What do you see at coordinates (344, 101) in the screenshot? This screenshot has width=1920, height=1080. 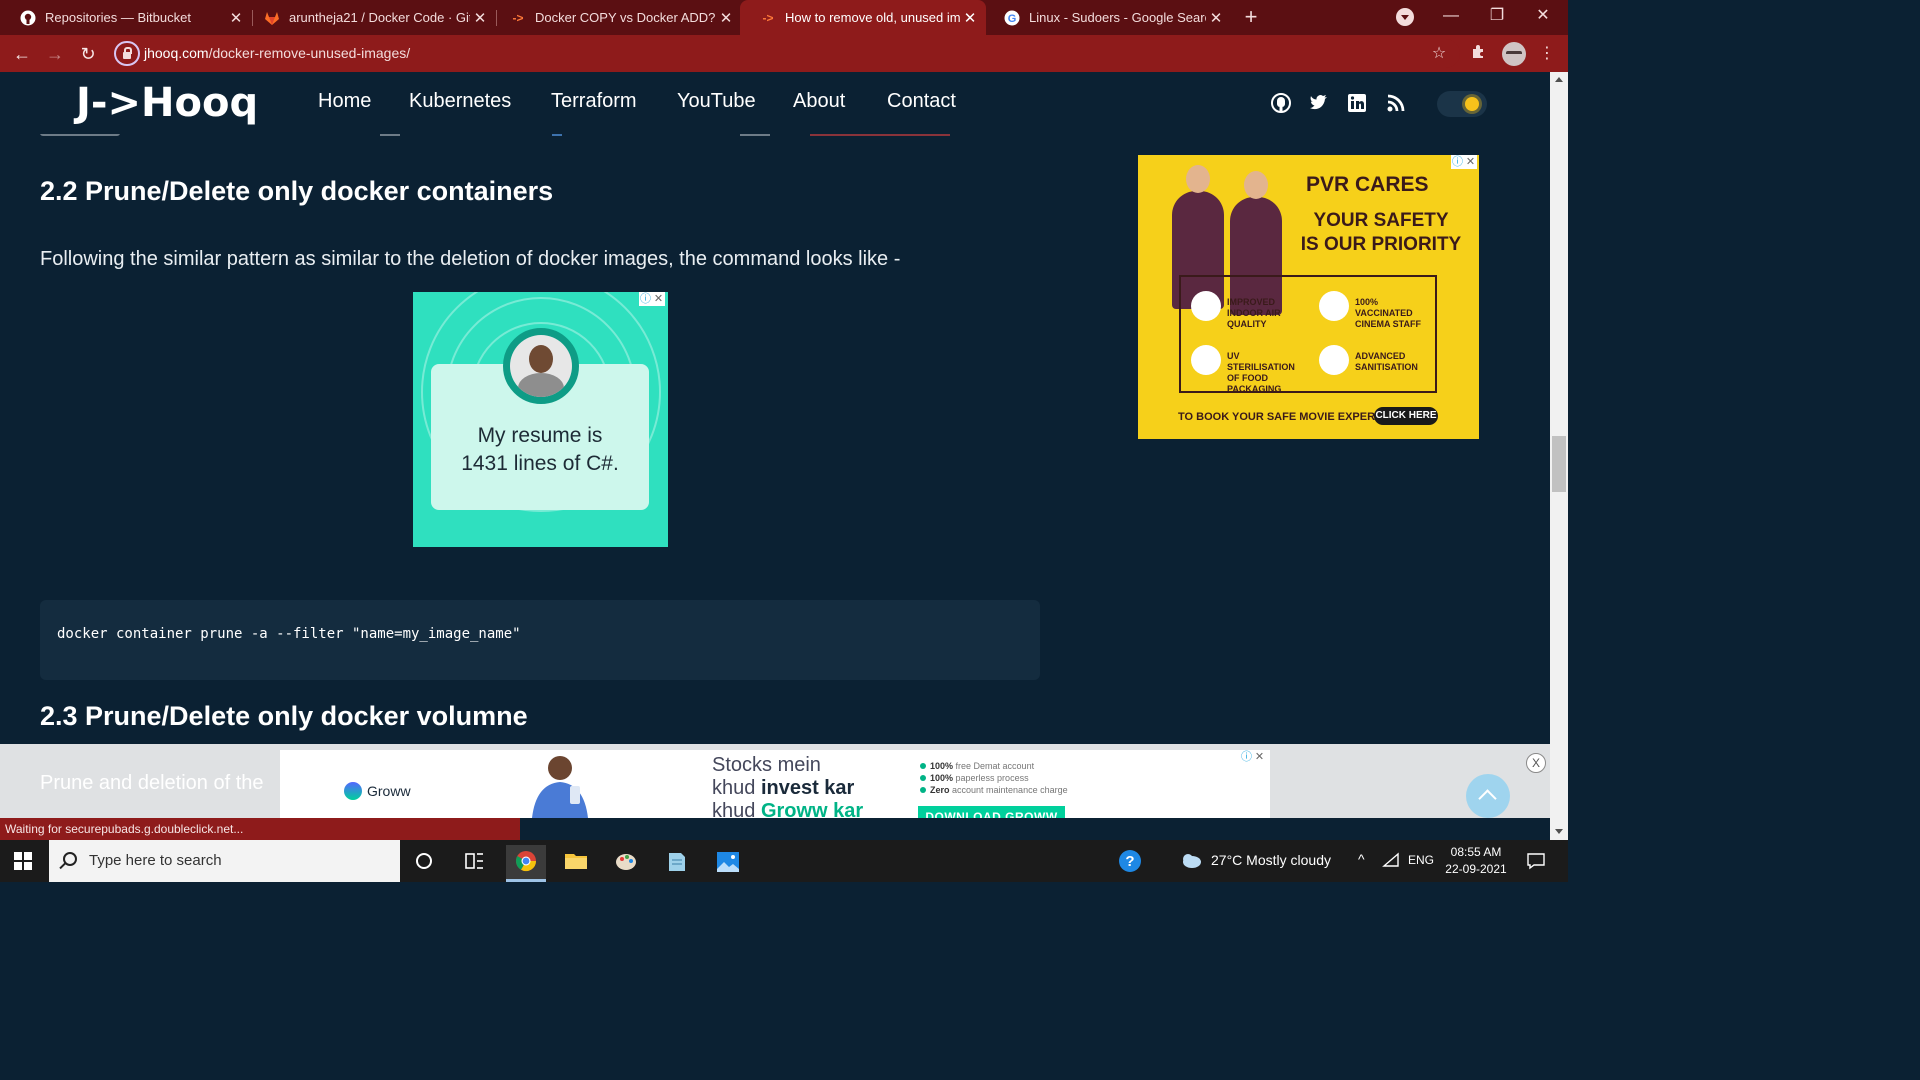 I see `nav-home: Home` at bounding box center [344, 101].